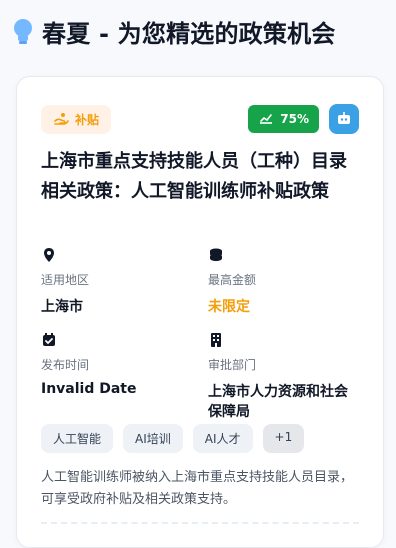 This screenshot has height=548, width=396. Describe the element at coordinates (200, 177) in the screenshot. I see `policy-title: 上海市重点支持技能人员（工种）目录相关政策：人工智能训练师补贴政策` at that location.